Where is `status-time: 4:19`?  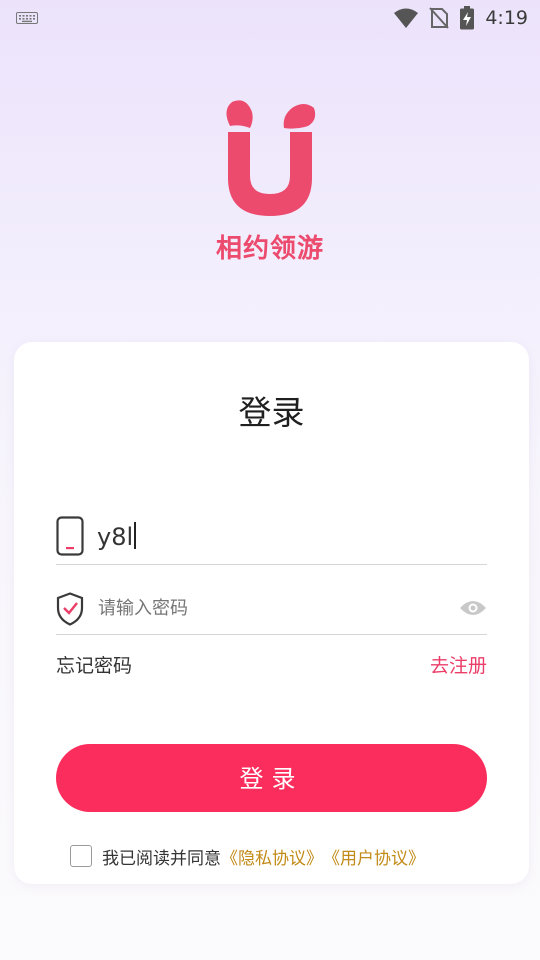
status-time: 4:19 is located at coordinates (506, 18).